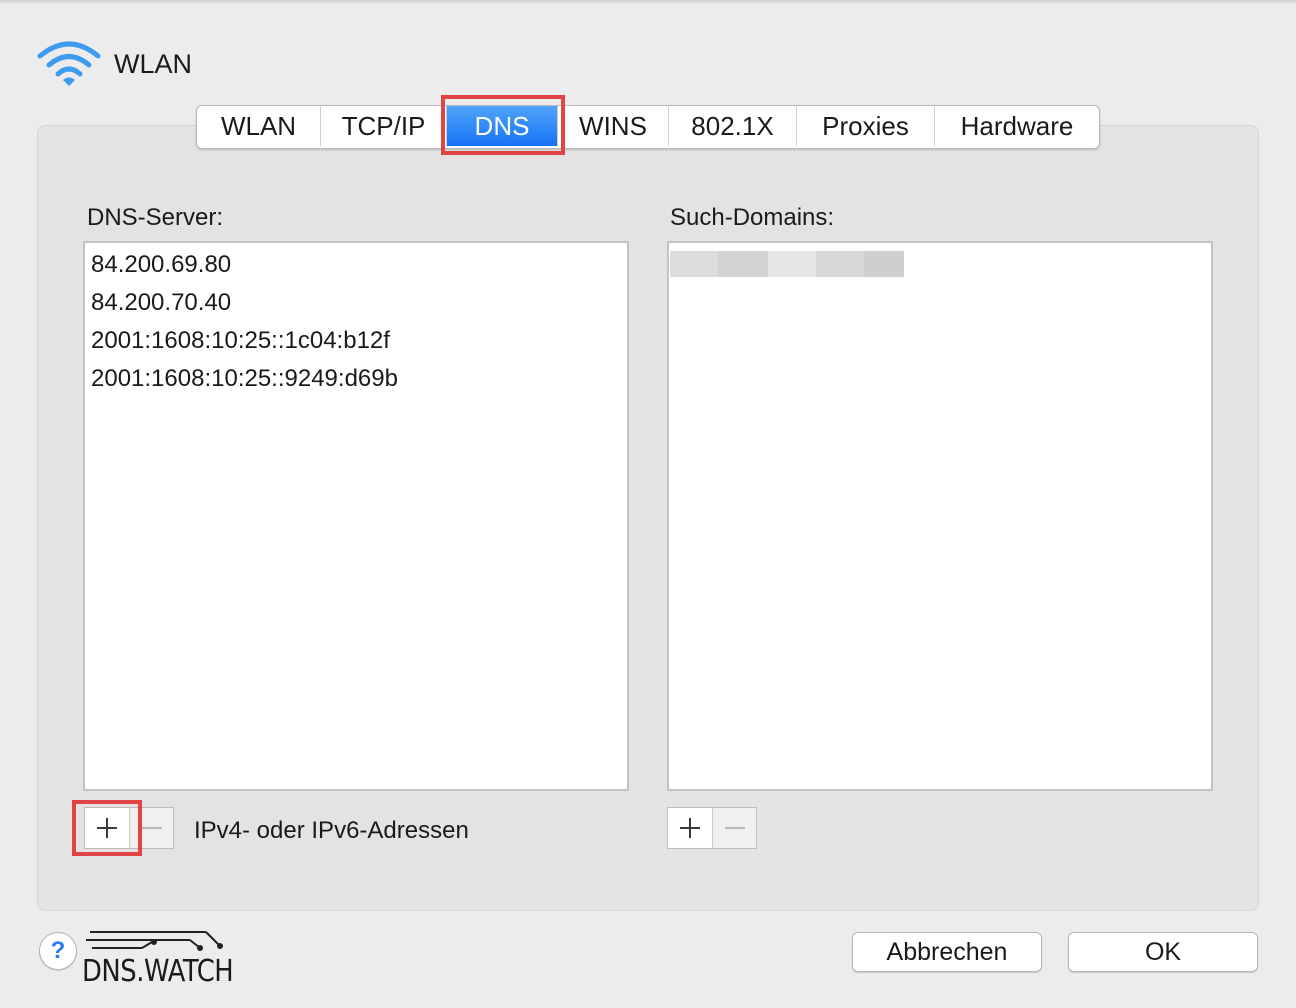 This screenshot has width=1296, height=1008. Describe the element at coordinates (107, 828) in the screenshot. I see `add-button-highlight` at that location.